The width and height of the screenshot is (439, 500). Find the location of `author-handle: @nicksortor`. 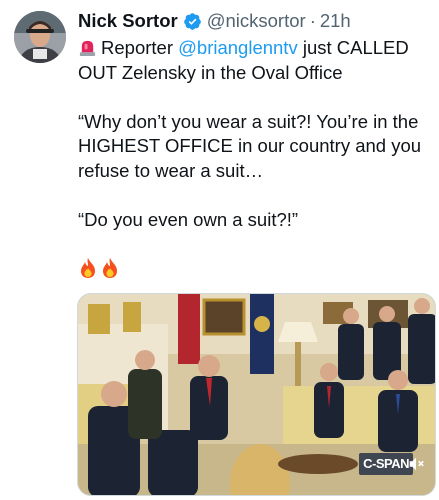

author-handle: @nicksortor is located at coordinates (256, 21).